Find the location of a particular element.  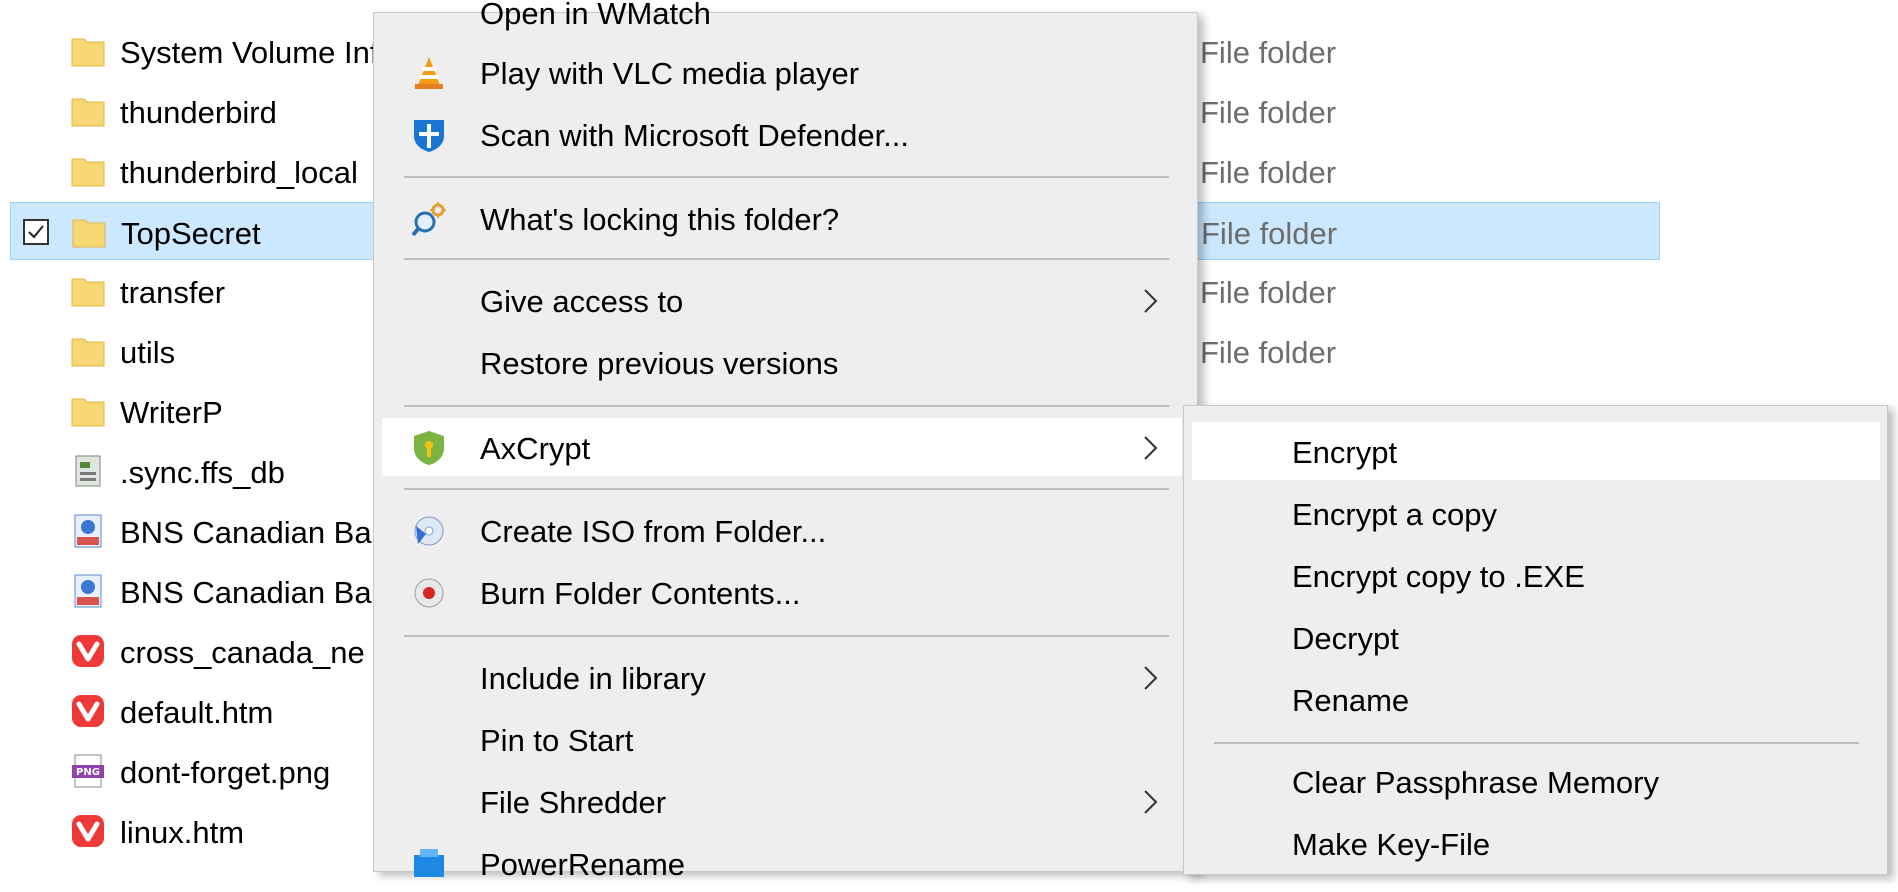

submenu-label: Encrypt is located at coordinates (1345, 452).